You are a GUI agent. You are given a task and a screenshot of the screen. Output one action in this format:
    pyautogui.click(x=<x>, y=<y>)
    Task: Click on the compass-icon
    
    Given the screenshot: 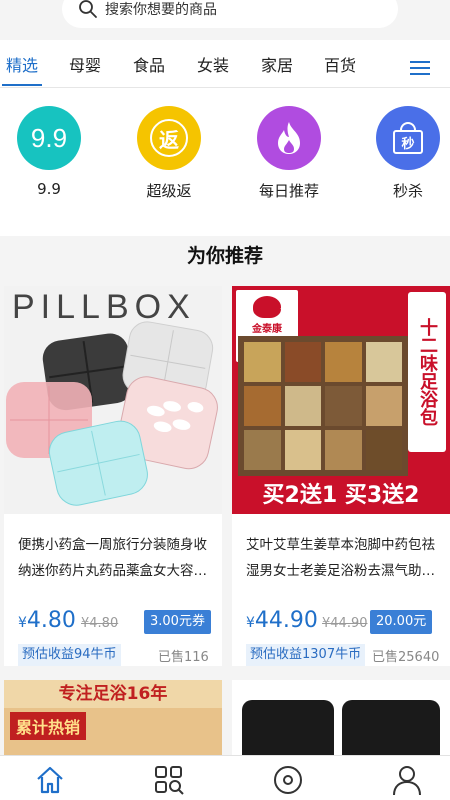 What is the action you would take?
    pyautogui.click(x=288, y=780)
    